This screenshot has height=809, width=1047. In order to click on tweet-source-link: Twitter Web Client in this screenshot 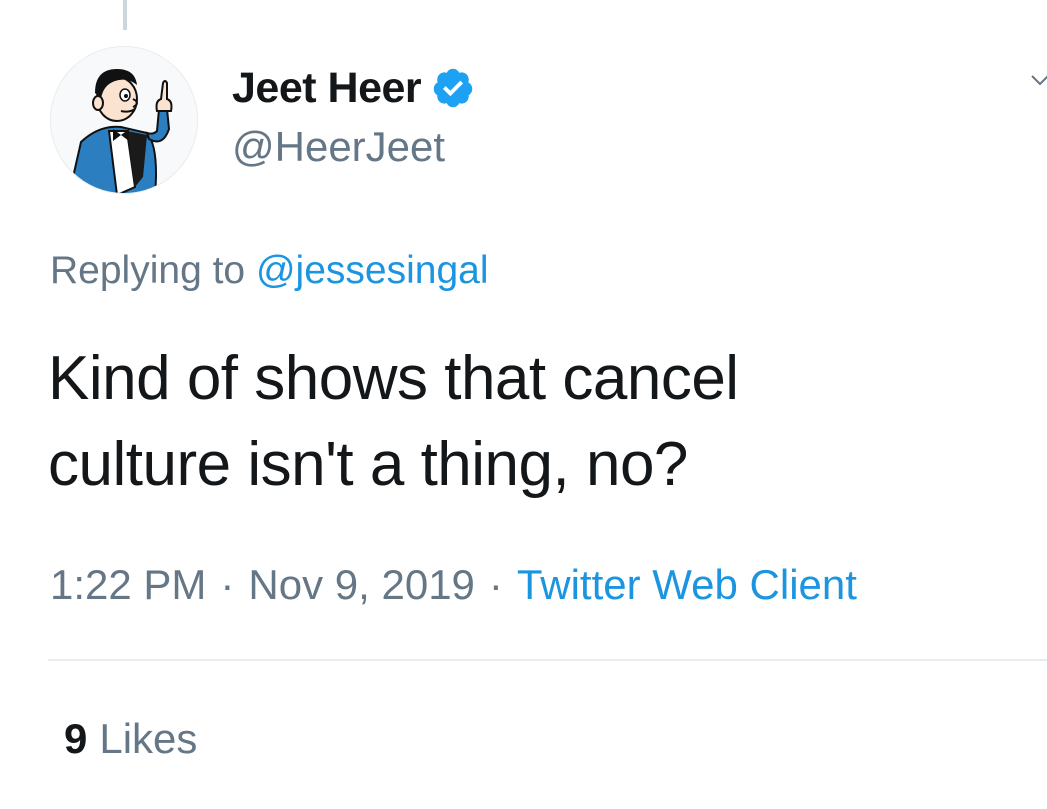, I will do `click(687, 584)`.